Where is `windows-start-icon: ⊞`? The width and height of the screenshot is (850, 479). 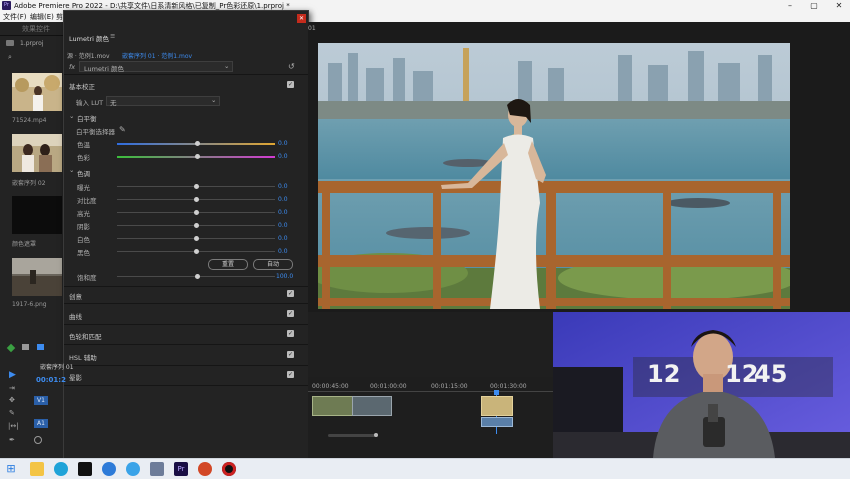 windows-start-icon: ⊞ is located at coordinates (11, 469).